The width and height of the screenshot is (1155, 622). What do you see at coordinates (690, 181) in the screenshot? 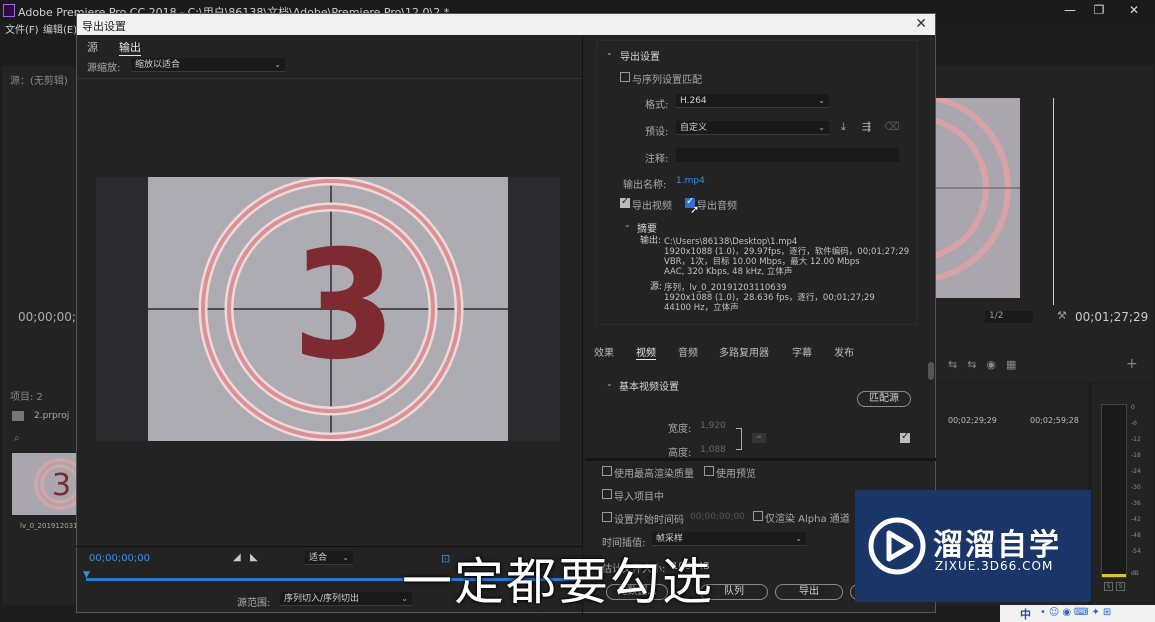
I see `output-name-link: 1.mp4` at bounding box center [690, 181].